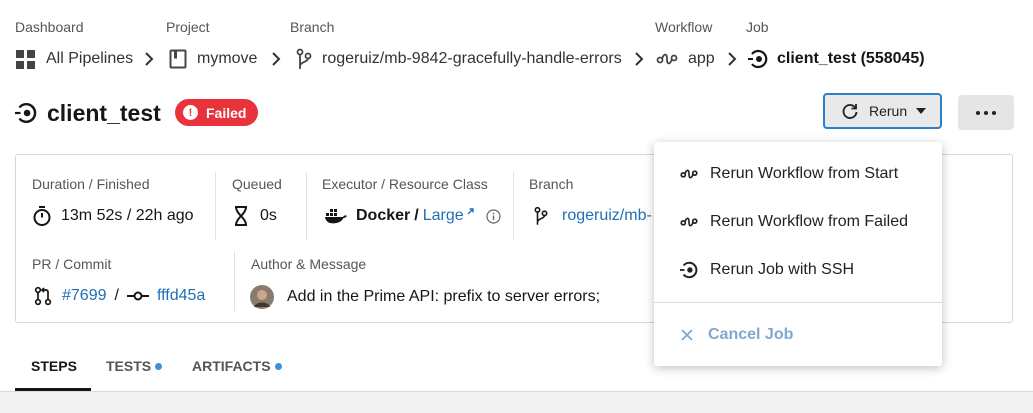  What do you see at coordinates (701, 58) in the screenshot?
I see `breadcrumb-workflow-label: app` at bounding box center [701, 58].